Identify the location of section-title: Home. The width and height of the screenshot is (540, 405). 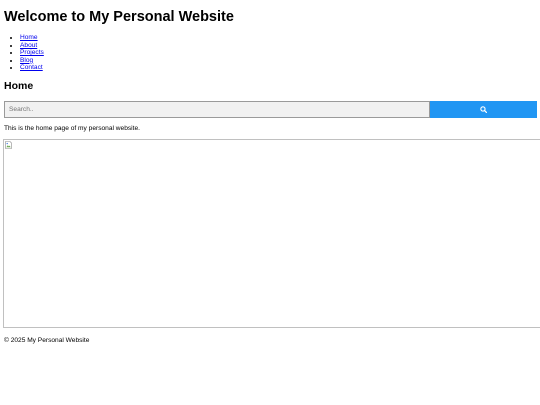
(19, 86).